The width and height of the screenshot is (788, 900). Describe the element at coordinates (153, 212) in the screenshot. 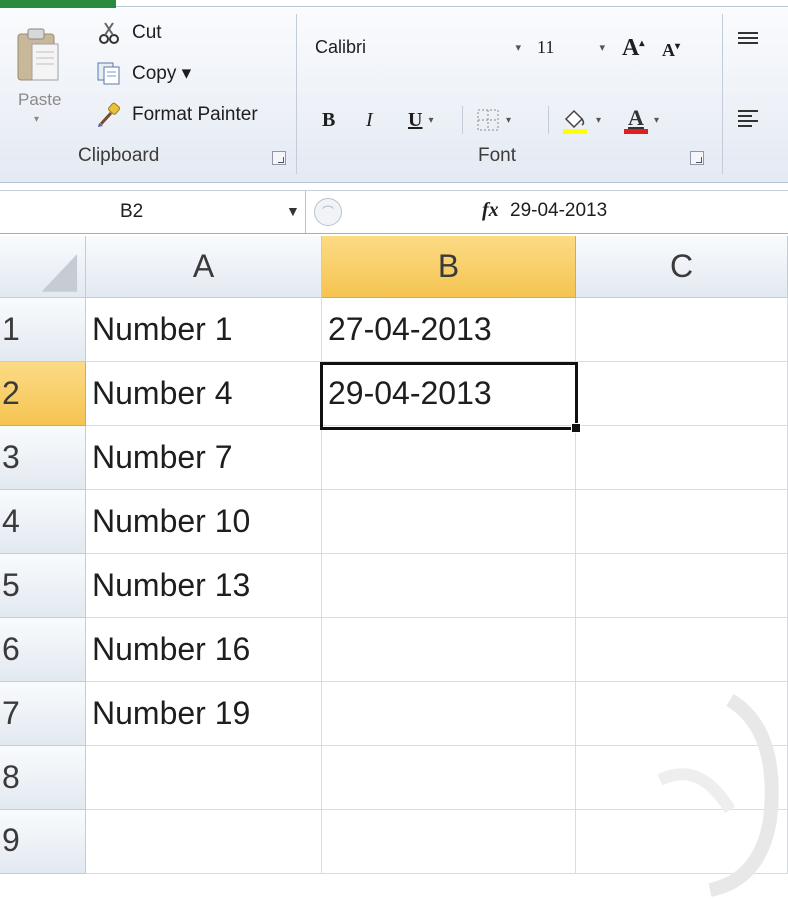

I see `name-box: B2 ▼` at that location.